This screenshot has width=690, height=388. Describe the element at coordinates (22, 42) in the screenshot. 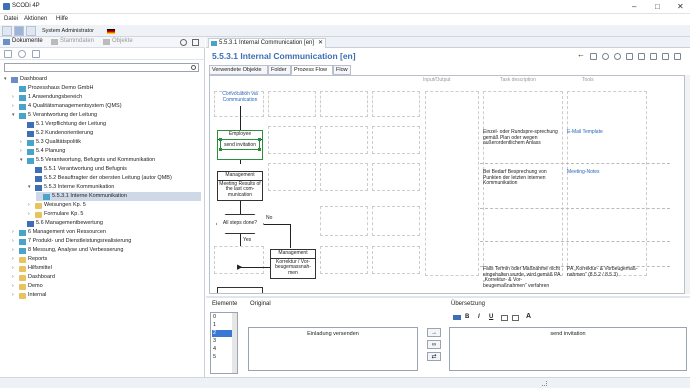

I see `tab-documents: Dokumente` at that location.